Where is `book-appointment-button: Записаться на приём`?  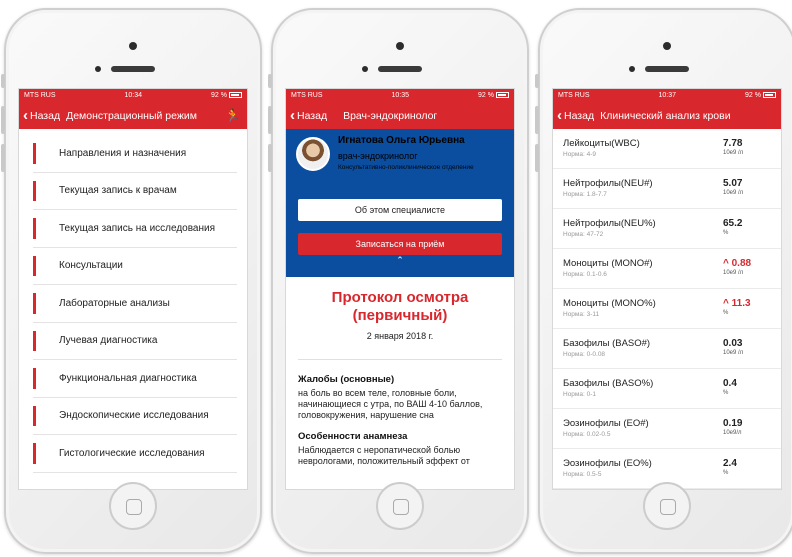
book-appointment-button: Записаться на приём is located at coordinates (400, 244).